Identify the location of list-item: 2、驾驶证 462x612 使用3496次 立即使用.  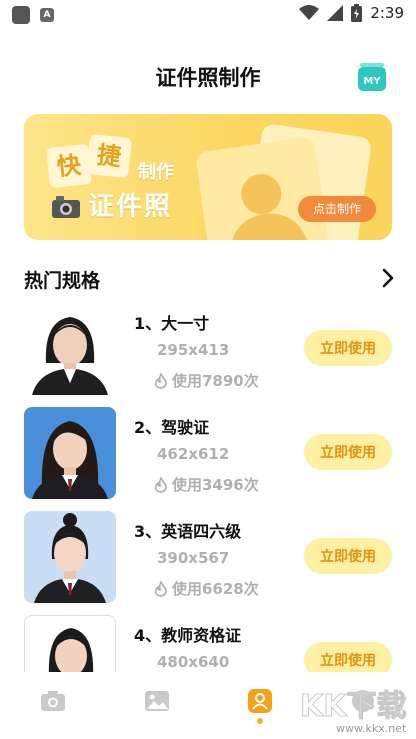
(208, 456).